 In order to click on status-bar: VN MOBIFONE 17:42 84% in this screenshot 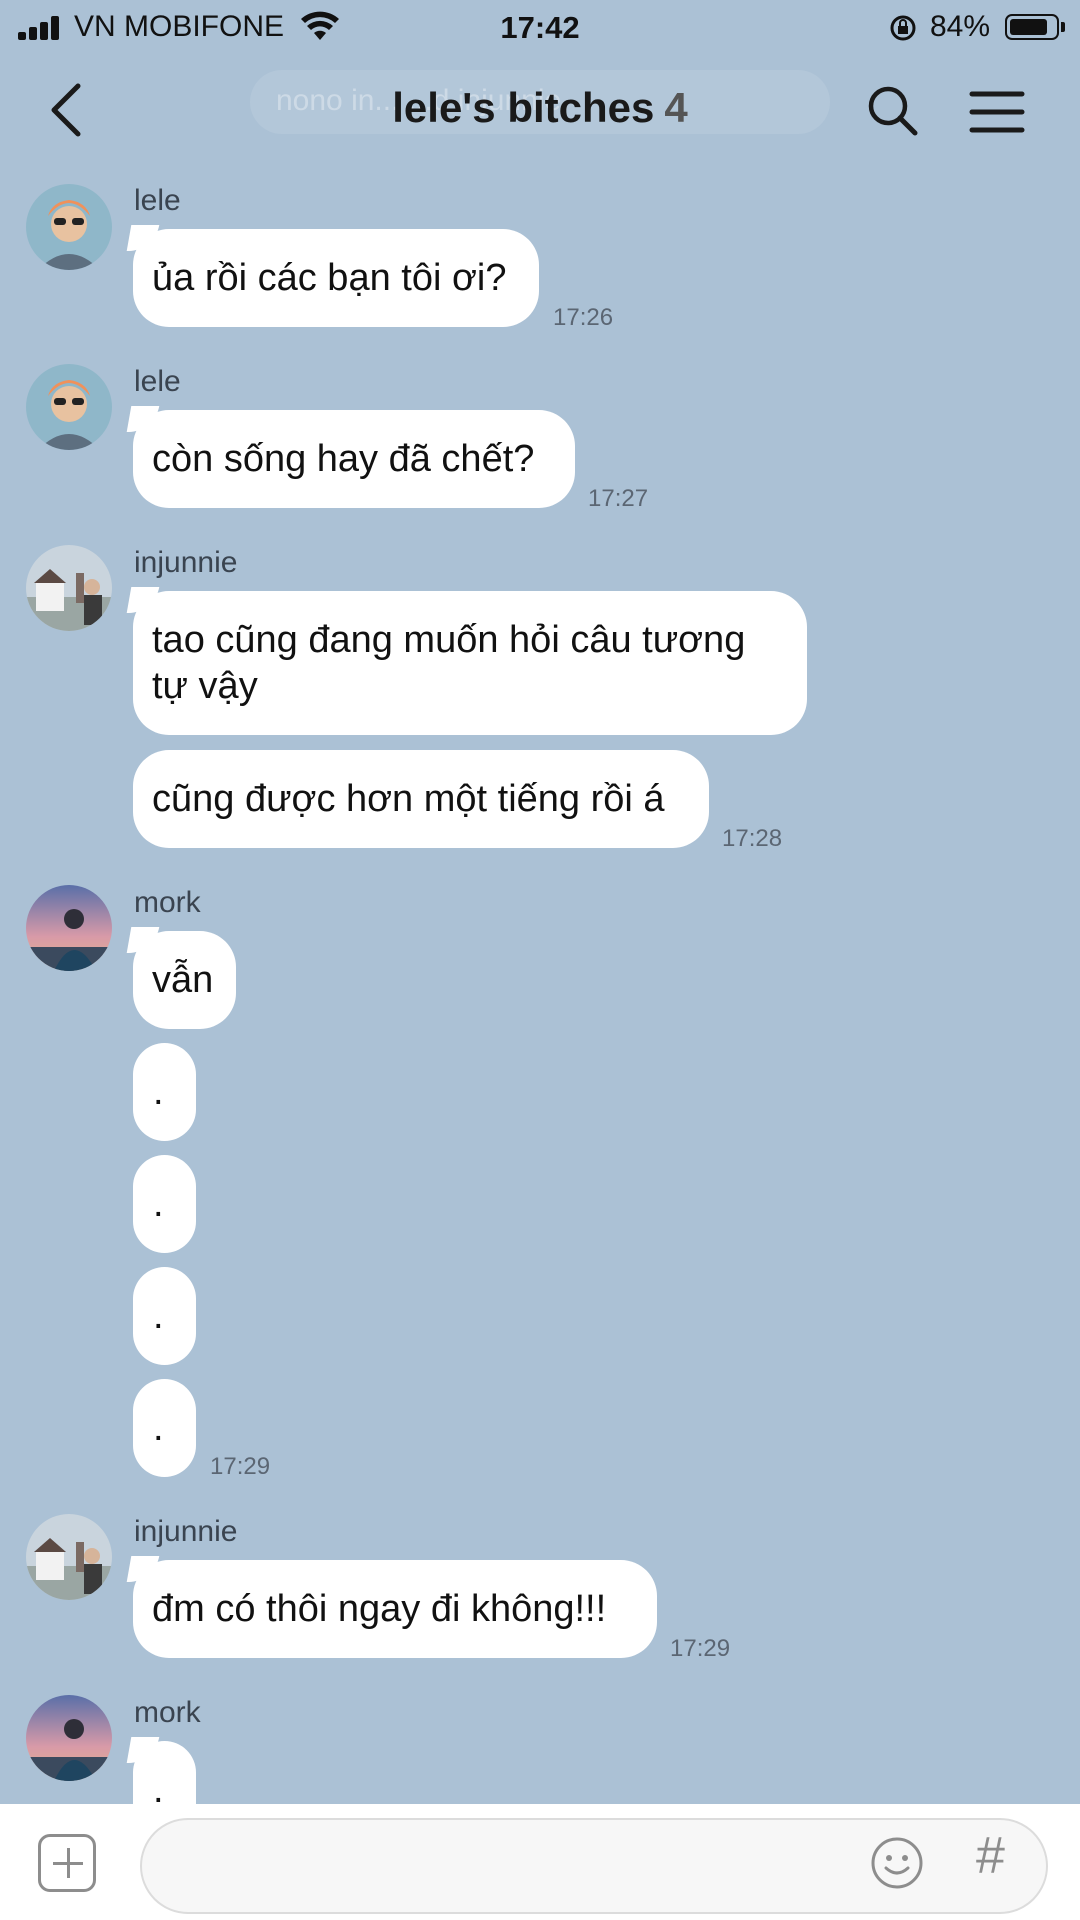, I will do `click(540, 28)`.